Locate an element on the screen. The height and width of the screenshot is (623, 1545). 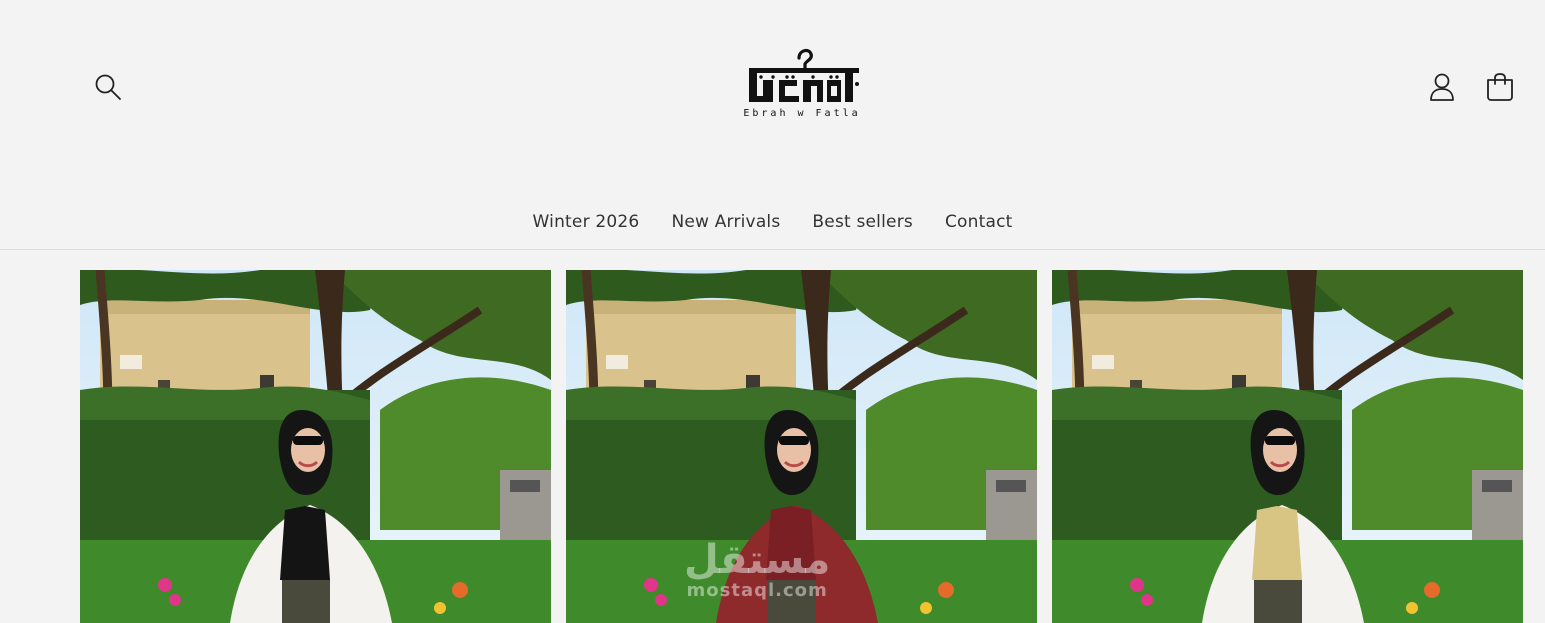
nav-item-contact: Contact is located at coordinates (979, 222).